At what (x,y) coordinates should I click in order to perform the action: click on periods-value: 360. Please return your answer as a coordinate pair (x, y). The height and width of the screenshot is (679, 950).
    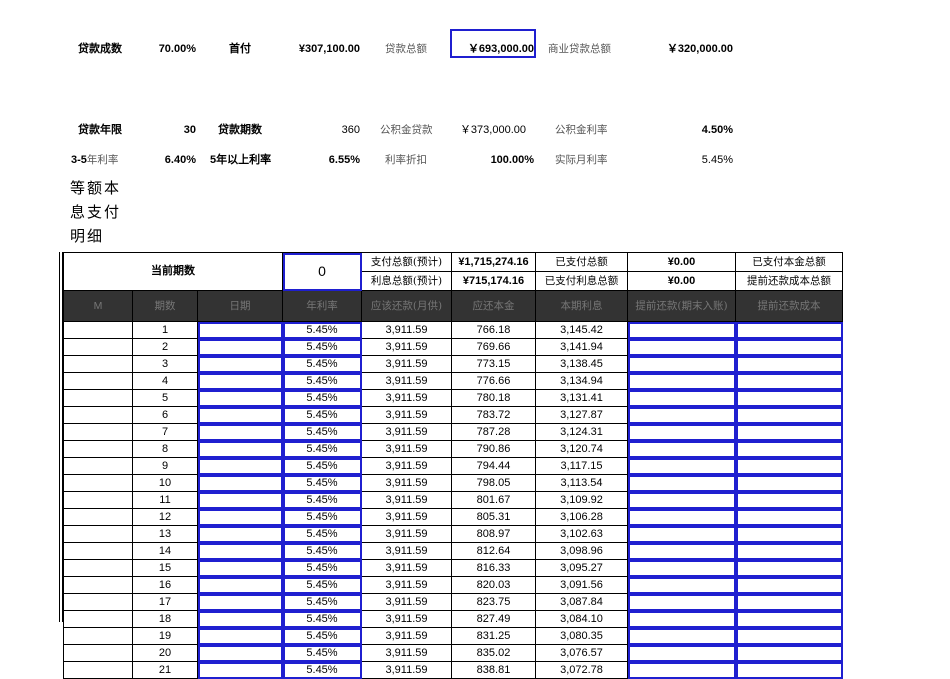
    Looking at the image, I should click on (330, 130).